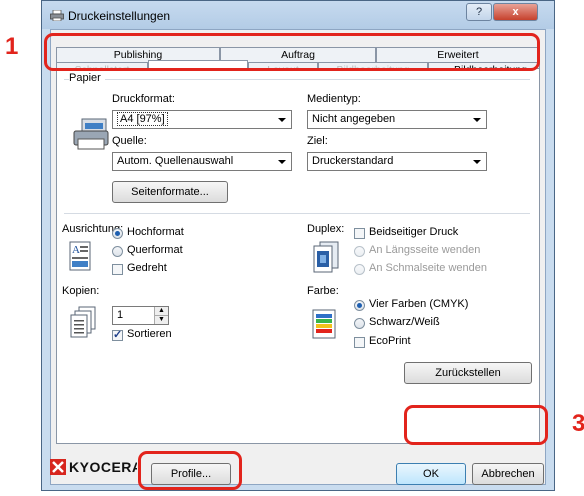  I want to click on stepper-up-button: ▲, so click(161, 311).